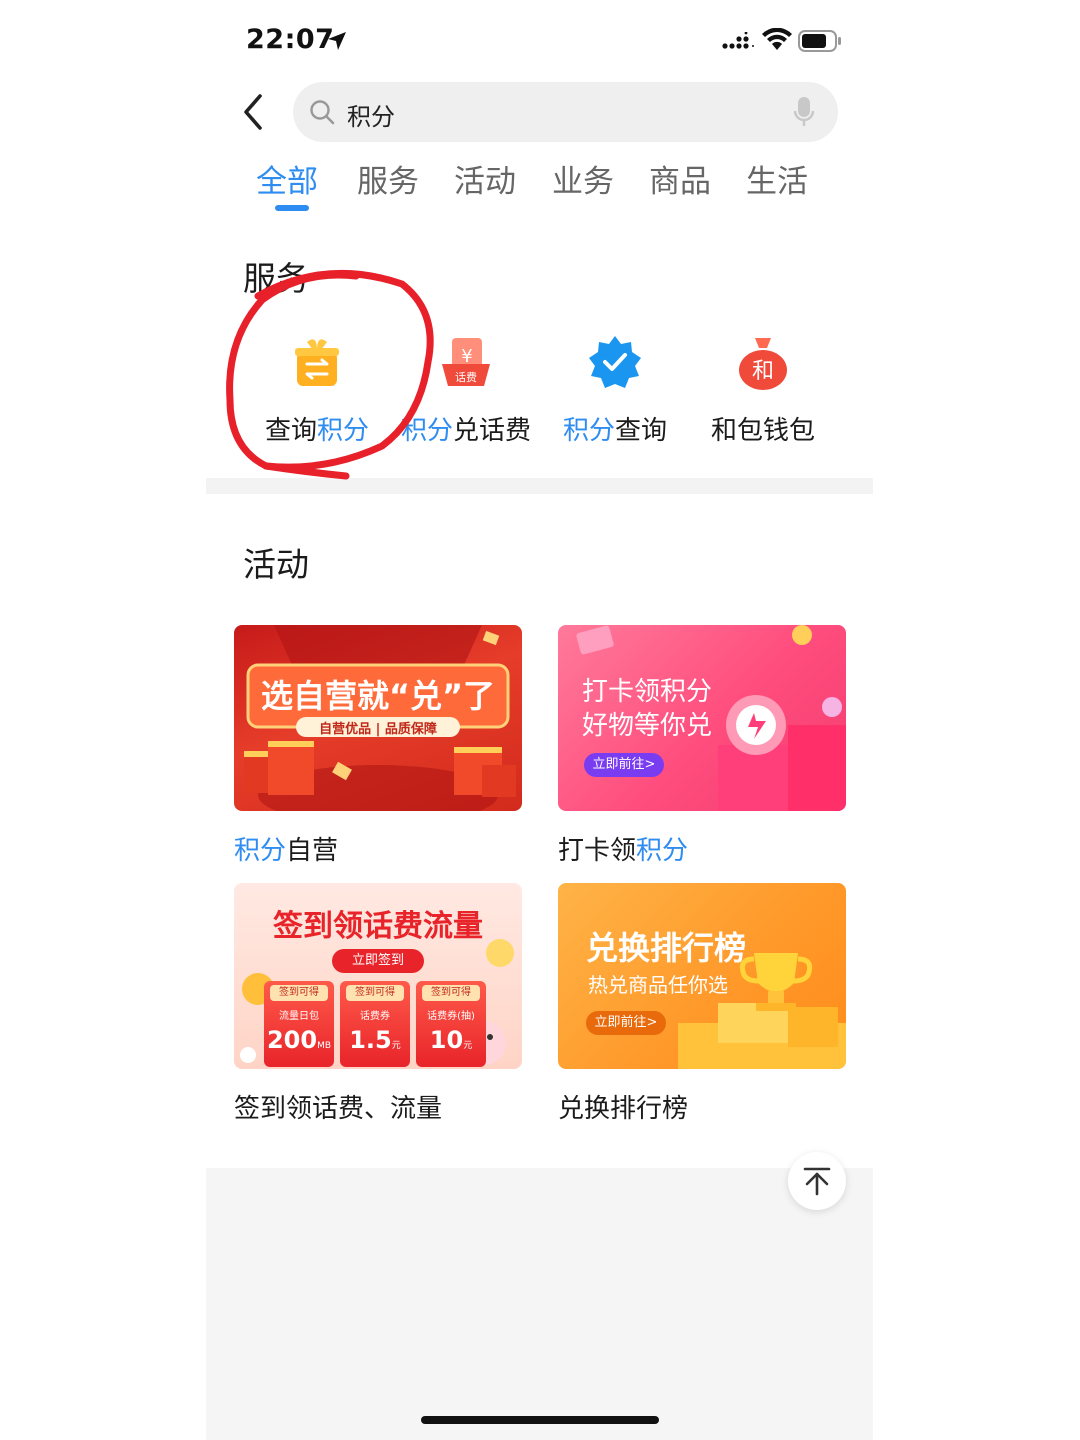 The image size is (1080, 1440). I want to click on search-input: 积分, so click(565, 112).